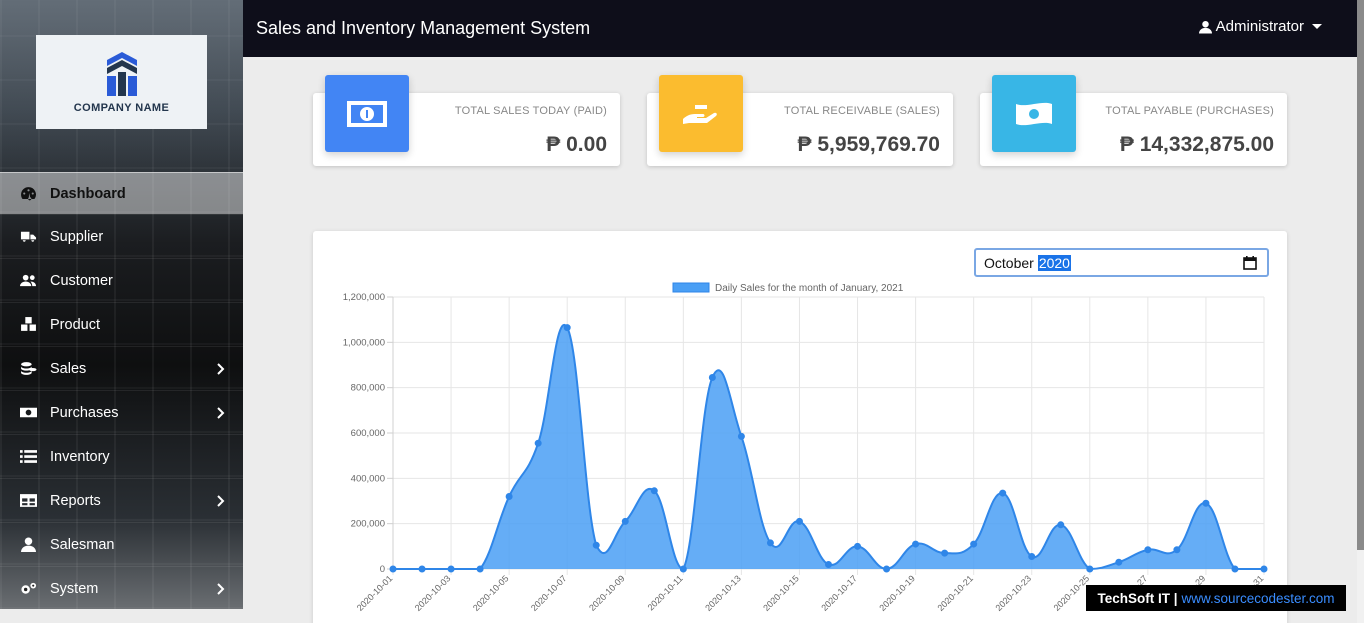  What do you see at coordinates (1205, 26) in the screenshot?
I see `user-icon` at bounding box center [1205, 26].